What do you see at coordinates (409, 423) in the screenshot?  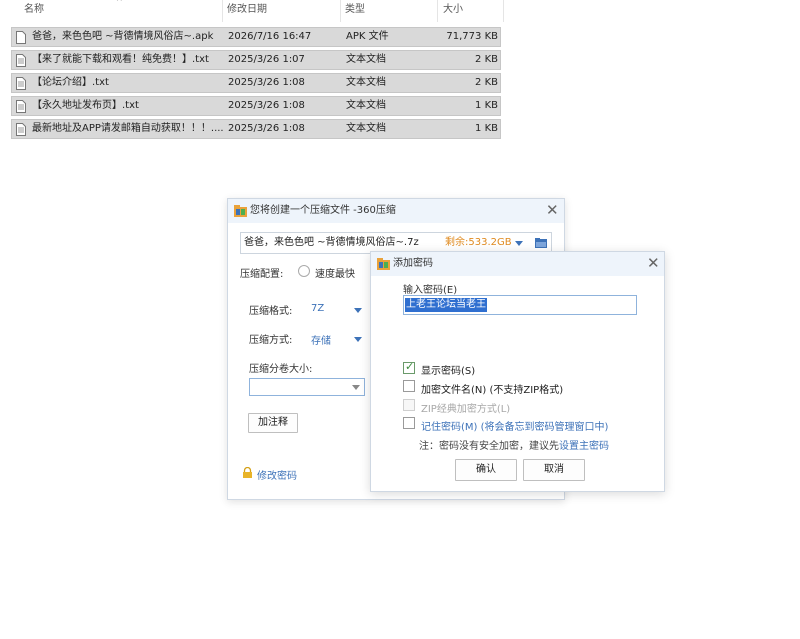 I see `remember-password-checkbox` at bounding box center [409, 423].